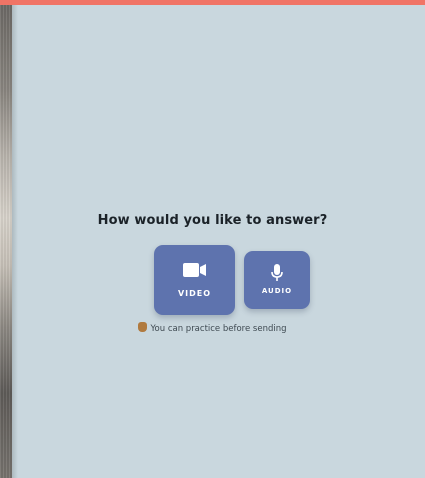  I want to click on audio-answer-label: AUDIO, so click(277, 291).